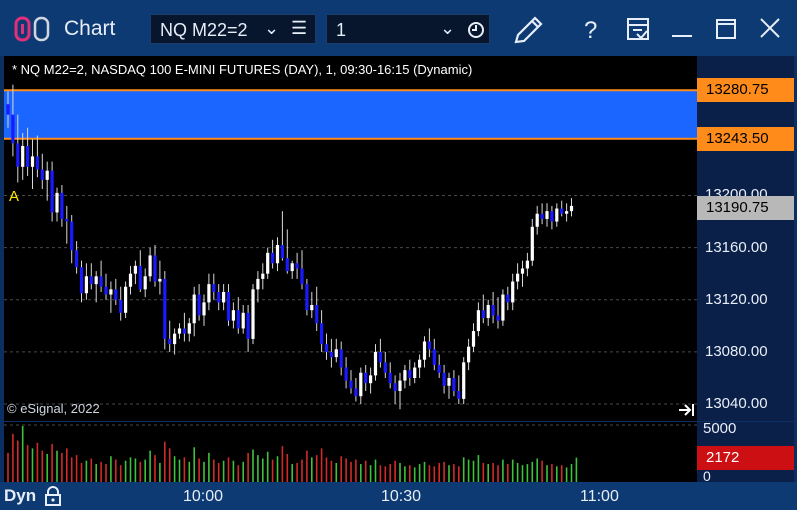 The image size is (797, 510). Describe the element at coordinates (20, 496) in the screenshot. I see `dynamic-mode-label: Dyn` at that location.